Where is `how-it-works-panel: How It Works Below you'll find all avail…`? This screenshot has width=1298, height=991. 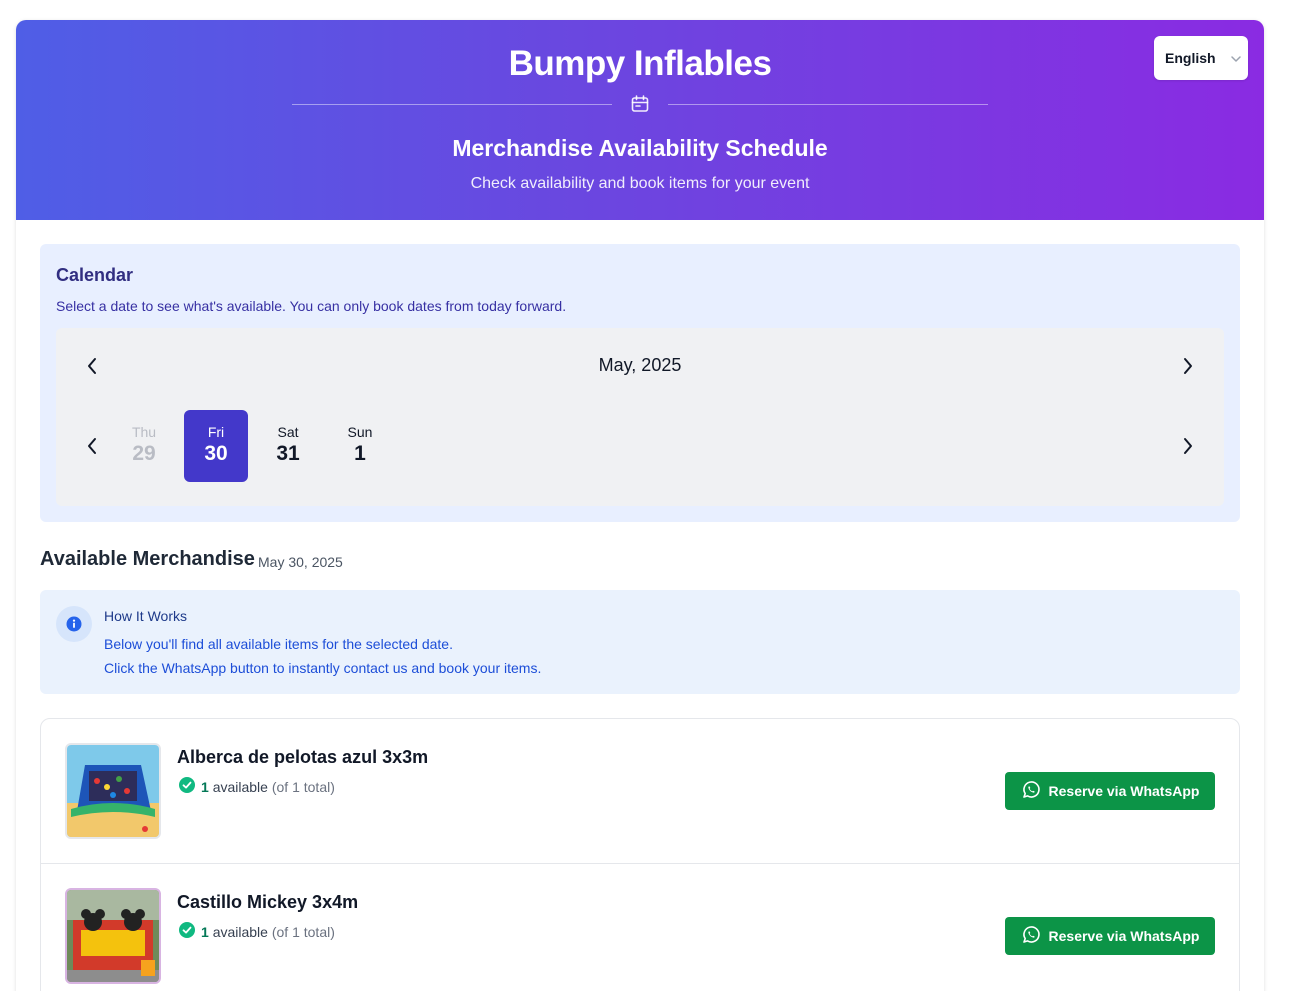 how-it-works-panel: How It Works Below you'll find all avail… is located at coordinates (640, 642).